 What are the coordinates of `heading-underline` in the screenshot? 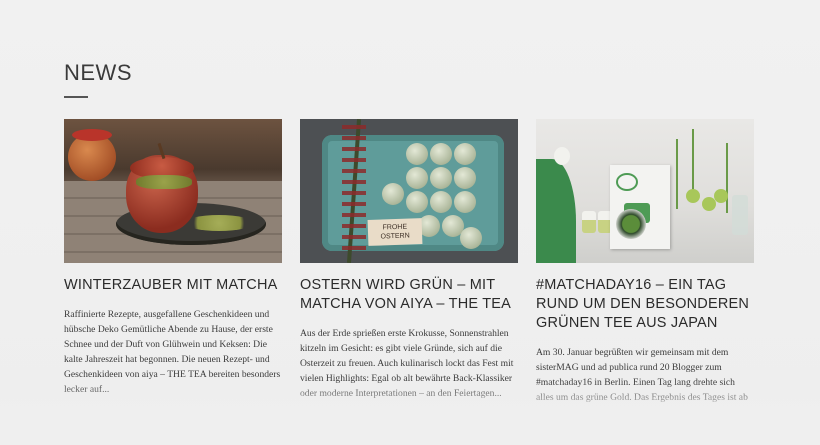 It's located at (76, 97).